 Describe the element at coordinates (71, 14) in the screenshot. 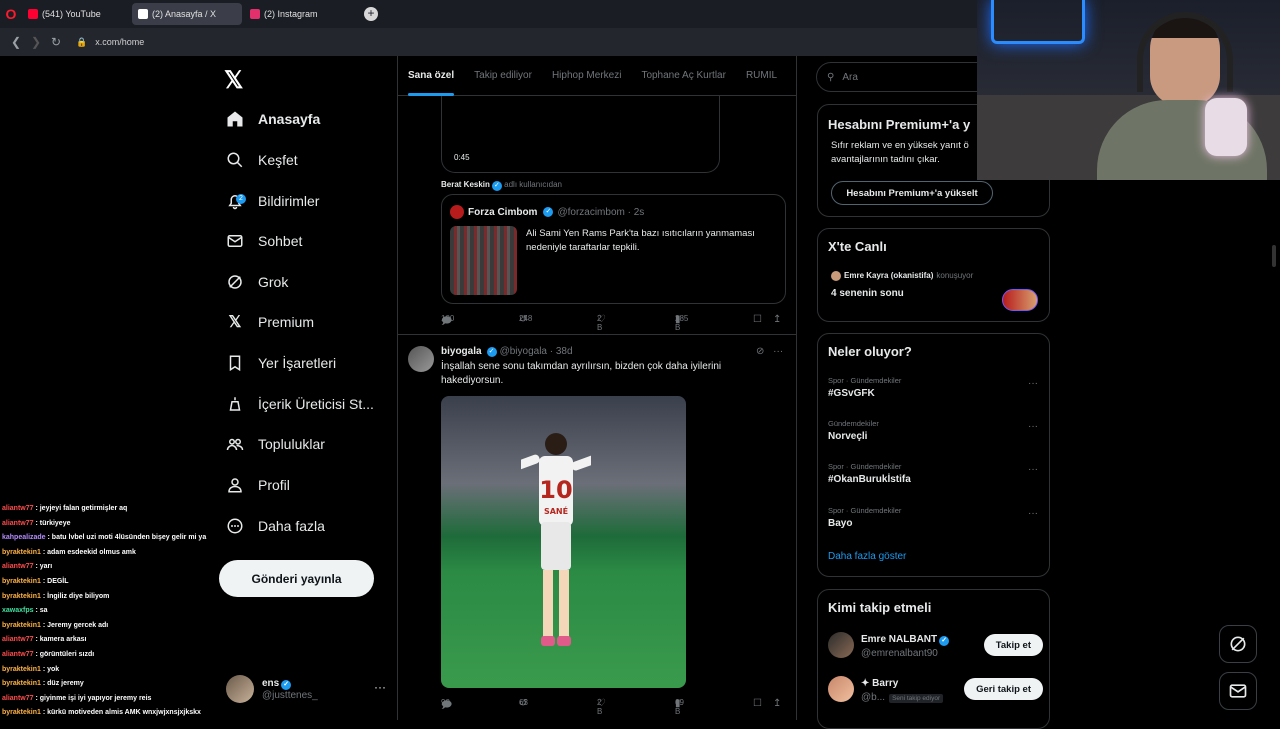

I see `tab-label: (541) YouTube` at that location.